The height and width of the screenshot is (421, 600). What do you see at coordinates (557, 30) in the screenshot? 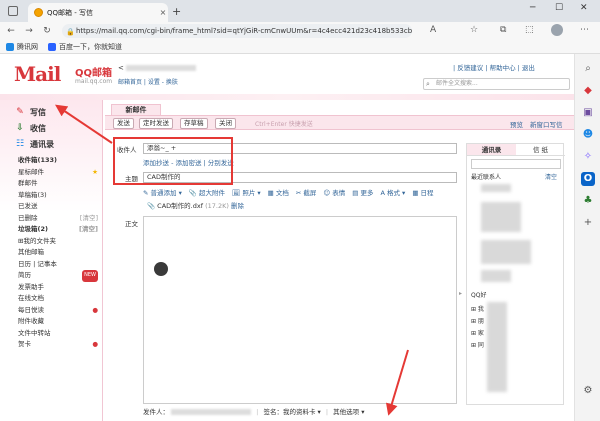
I see `profile-avatar` at bounding box center [557, 30].